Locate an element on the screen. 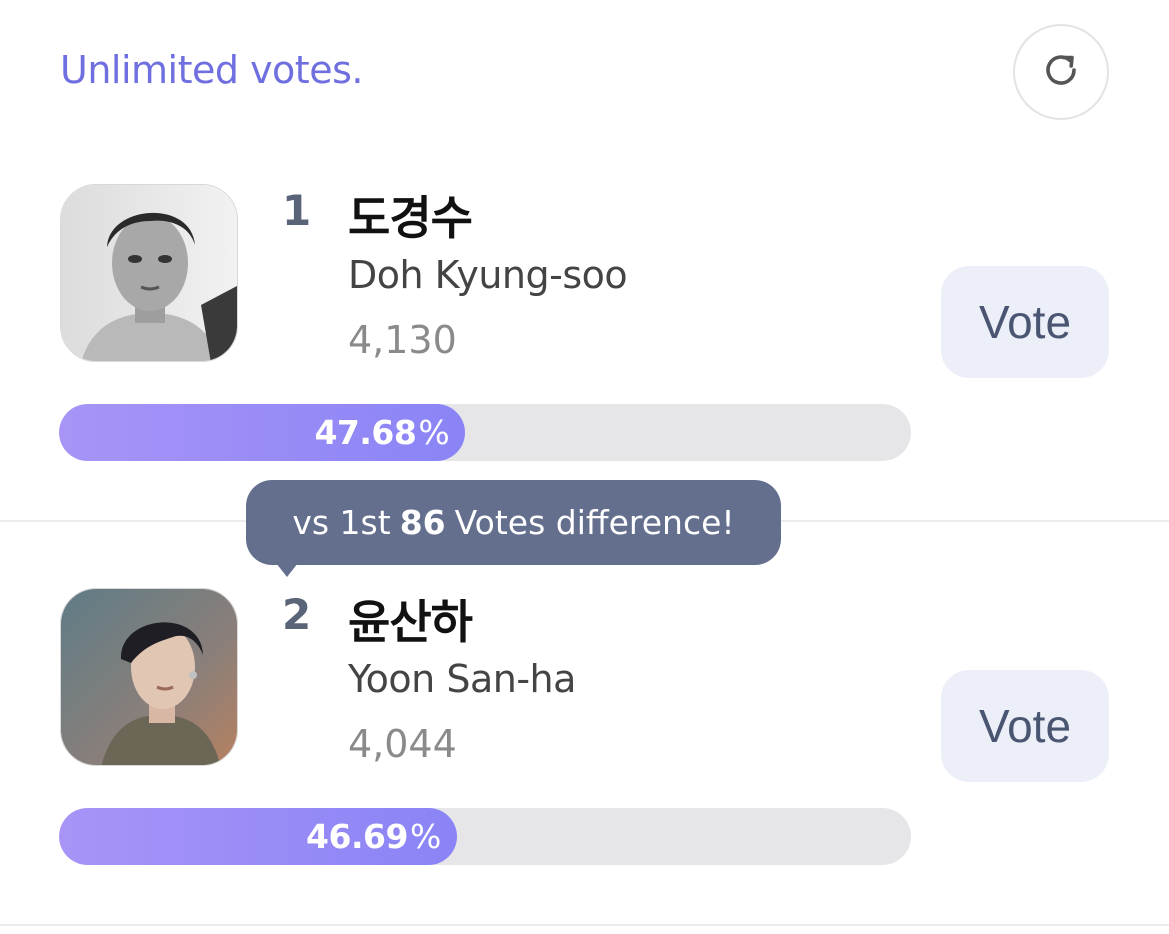  candidate-2-rank: 2 is located at coordinates (297, 614).